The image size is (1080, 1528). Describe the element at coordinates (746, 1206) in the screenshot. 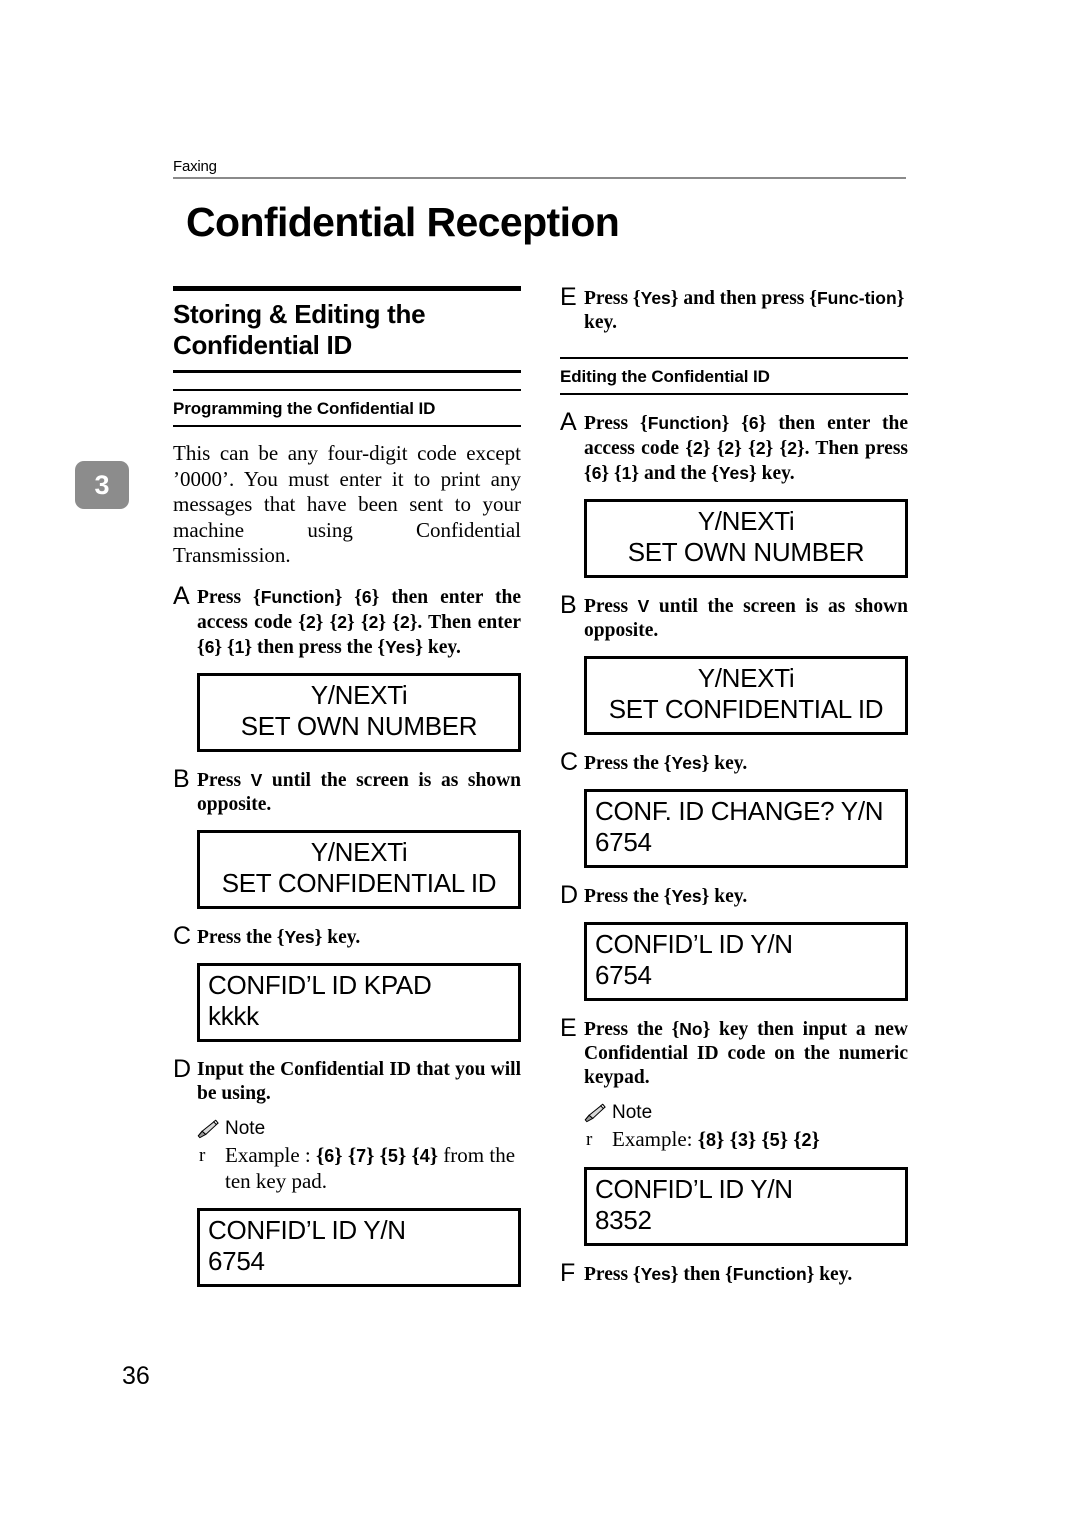

I see `lcd-display-confidl-id-8352: CONFID’L ID Y/N 8352` at that location.